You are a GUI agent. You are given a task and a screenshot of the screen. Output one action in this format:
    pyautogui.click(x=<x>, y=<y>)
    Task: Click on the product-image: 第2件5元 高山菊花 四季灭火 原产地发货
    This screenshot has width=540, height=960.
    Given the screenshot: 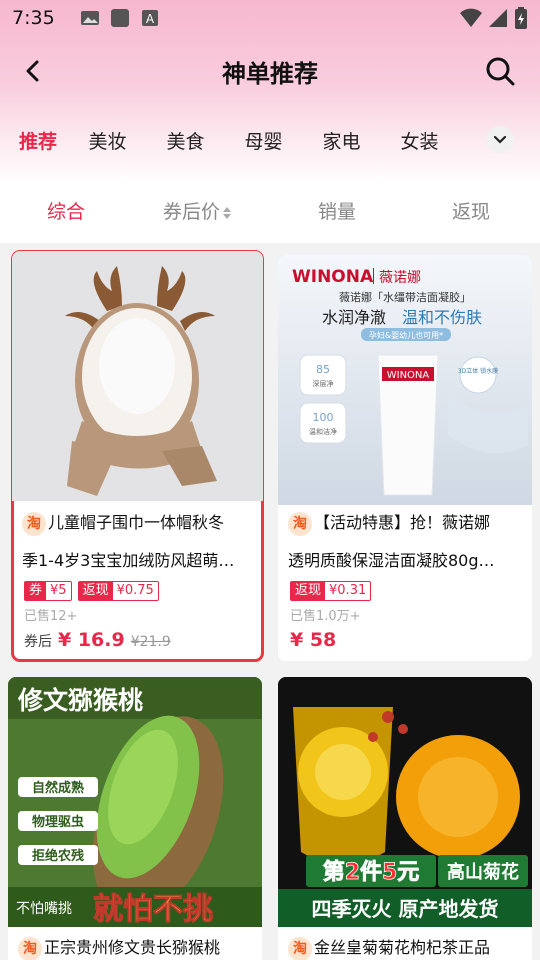 What is the action you would take?
    pyautogui.click(x=405, y=802)
    